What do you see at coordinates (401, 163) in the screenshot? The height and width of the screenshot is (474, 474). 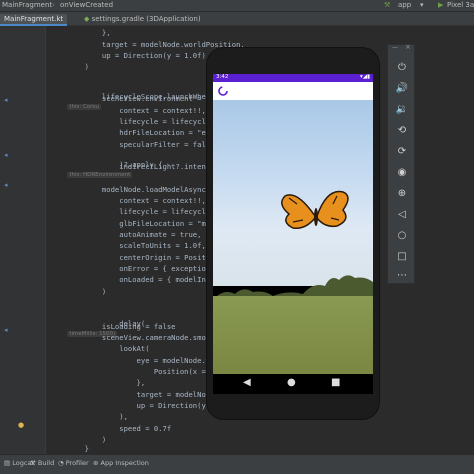 I see `emulator-toolbar: — × ⏻ 🔊 🔉 ⟲ ⟳ ◉ ⊕ ◁ ○ □ ⋯` at bounding box center [401, 163].